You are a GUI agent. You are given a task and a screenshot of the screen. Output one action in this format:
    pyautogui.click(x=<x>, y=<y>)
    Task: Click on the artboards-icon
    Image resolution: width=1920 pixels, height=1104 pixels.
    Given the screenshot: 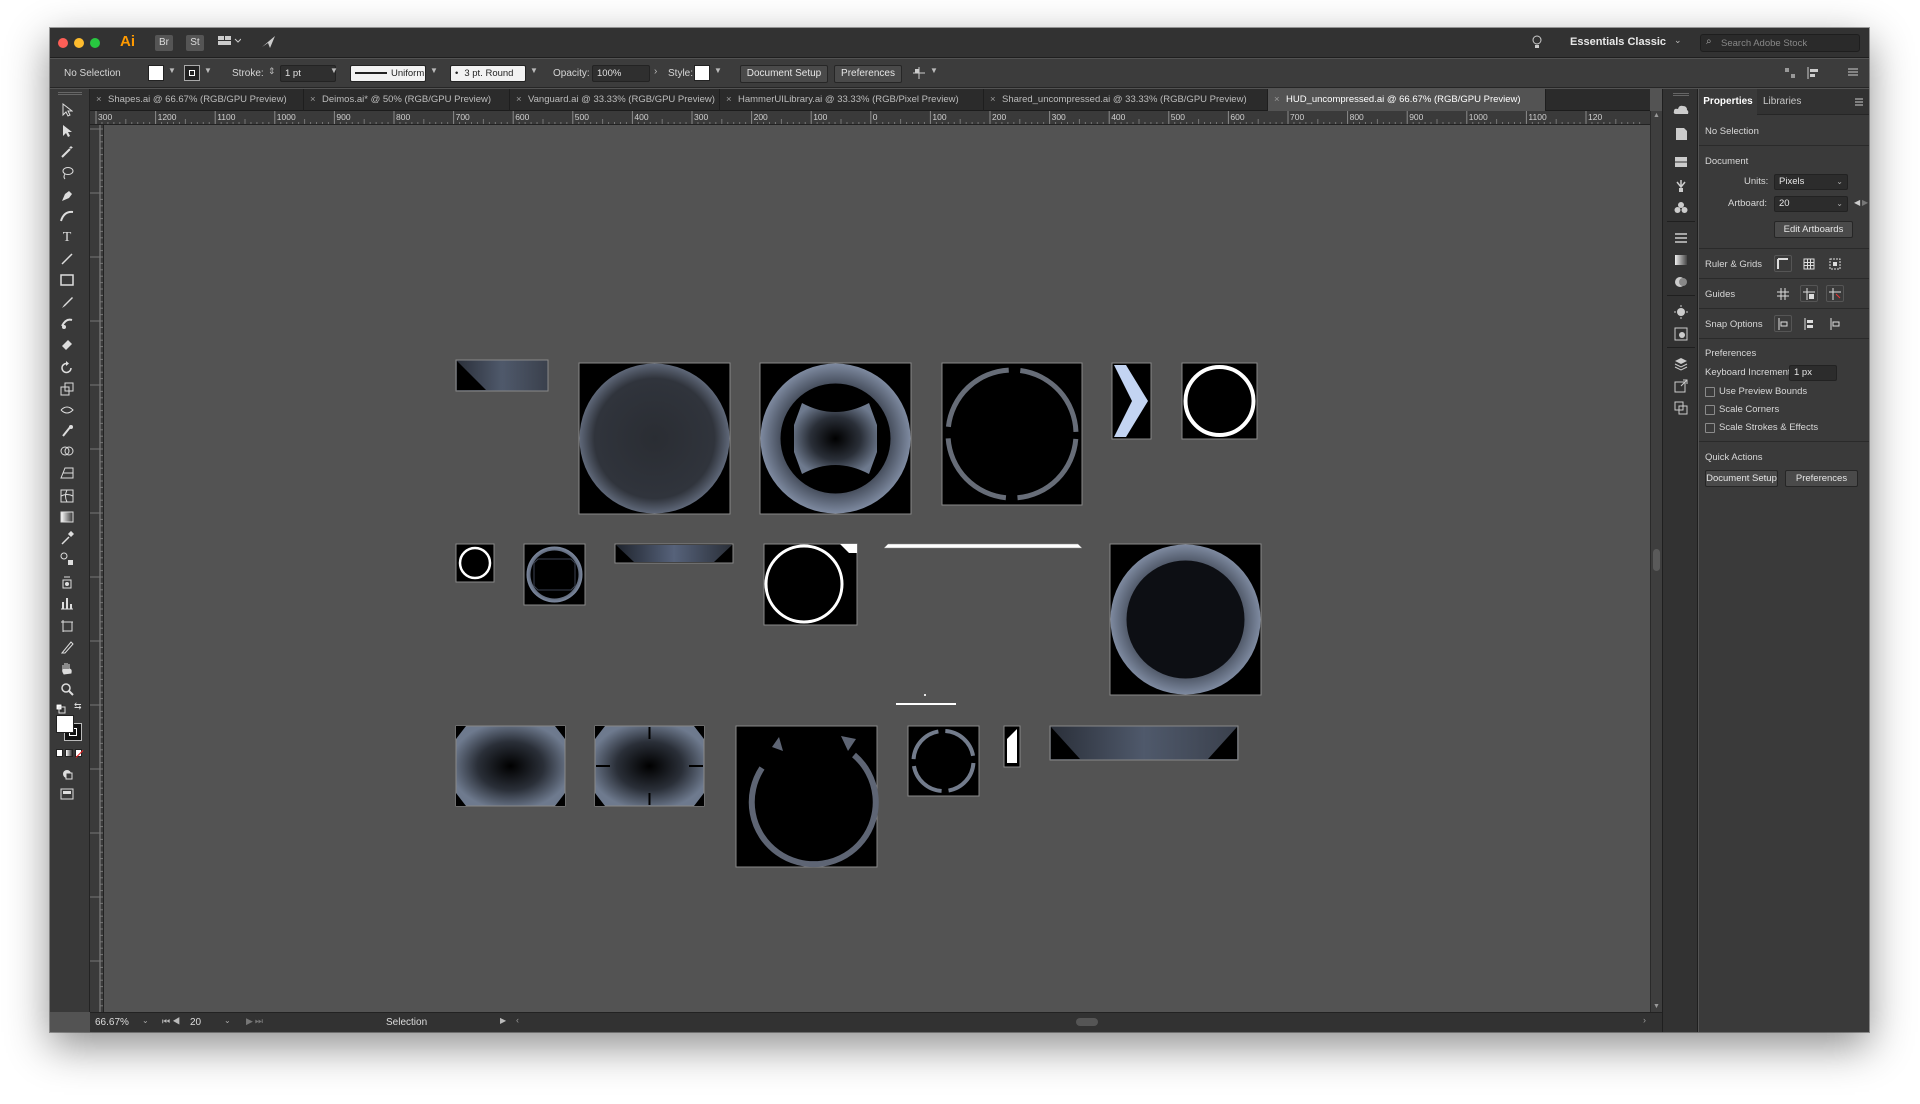 What is the action you would take?
    pyautogui.click(x=1681, y=408)
    